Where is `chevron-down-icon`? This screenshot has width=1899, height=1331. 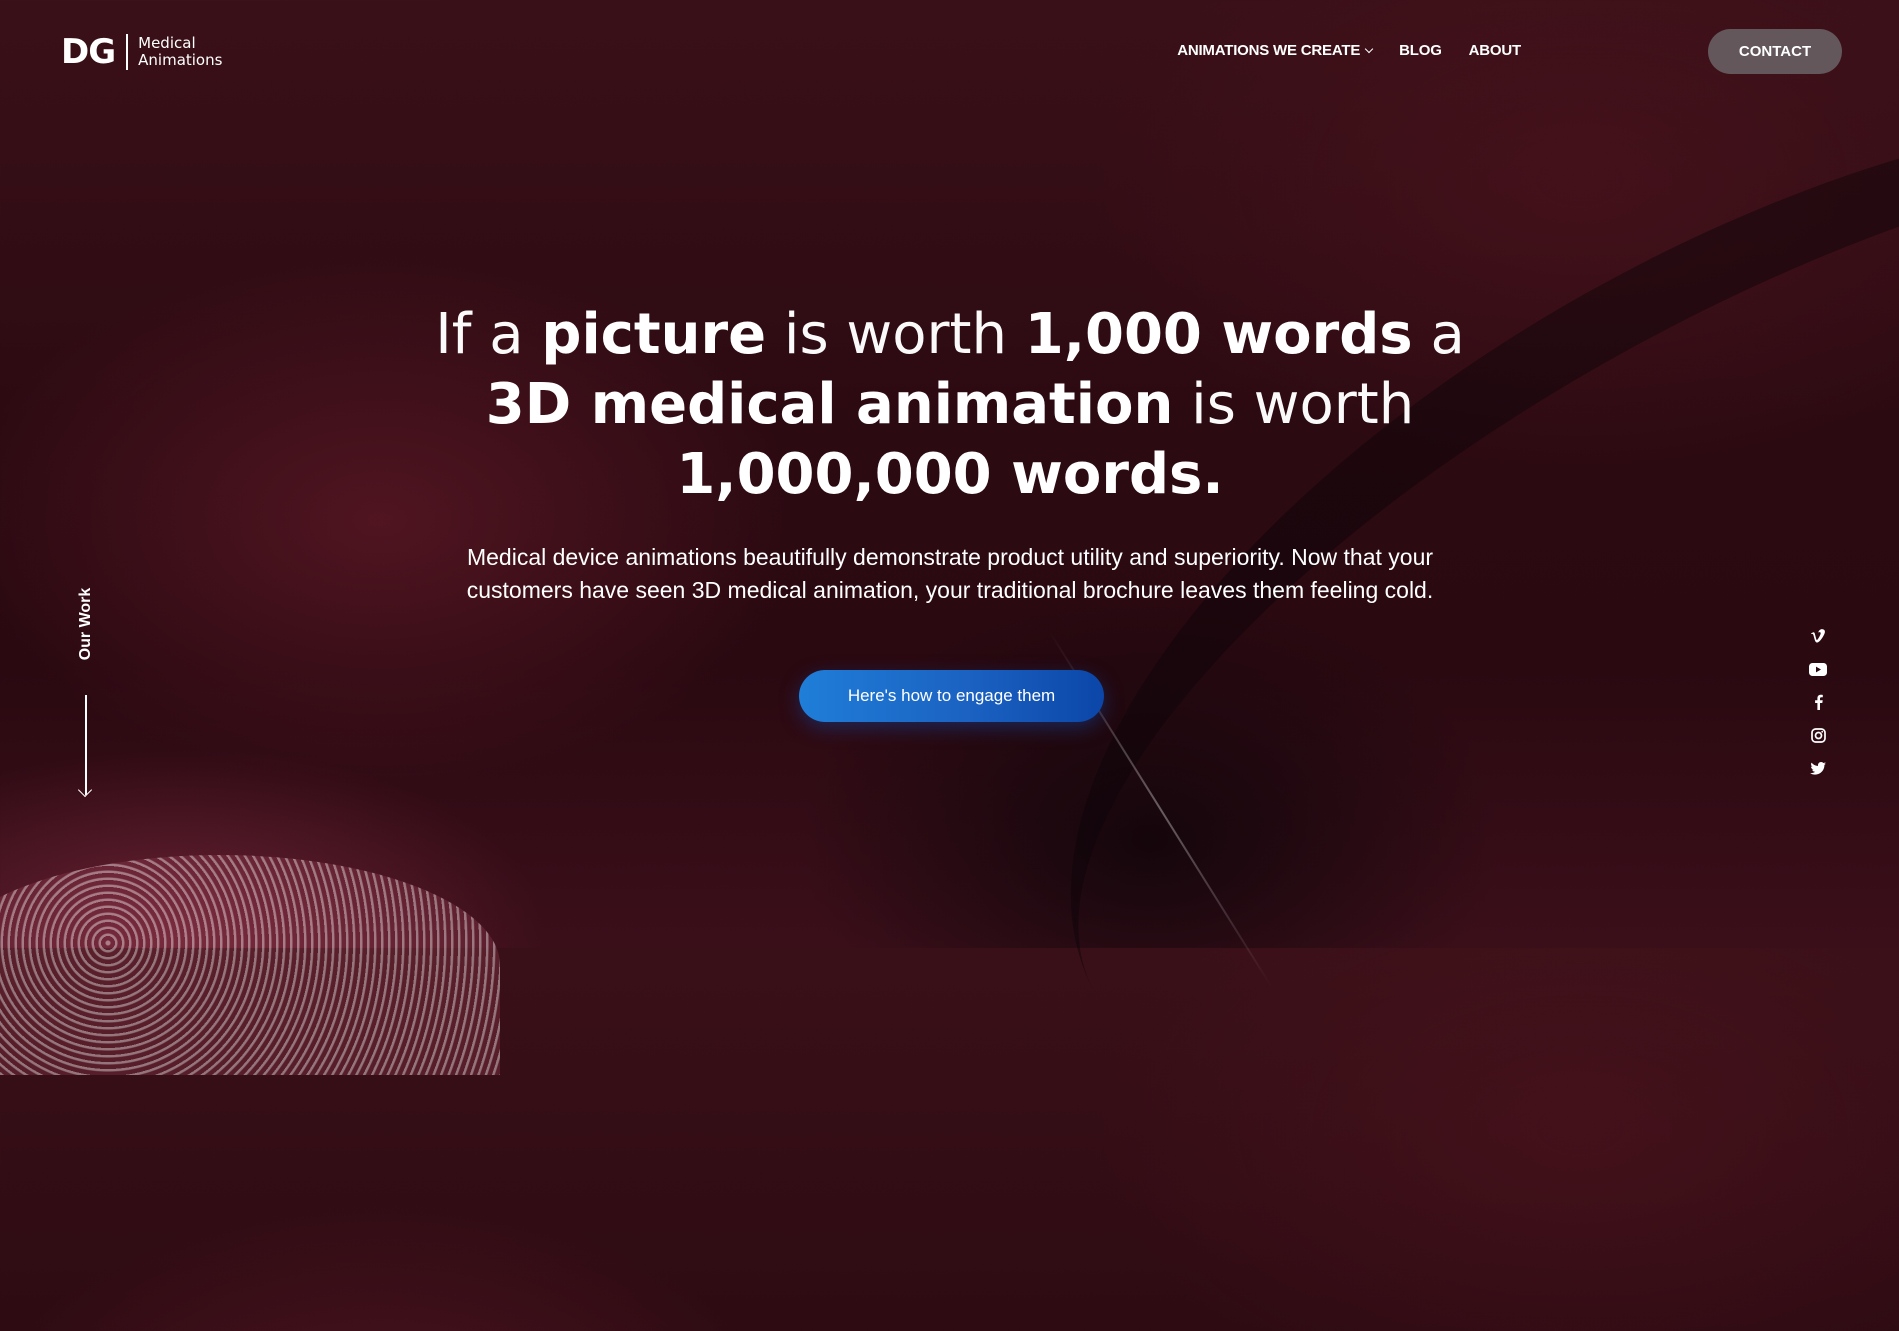
chevron-down-icon is located at coordinates (1369, 49).